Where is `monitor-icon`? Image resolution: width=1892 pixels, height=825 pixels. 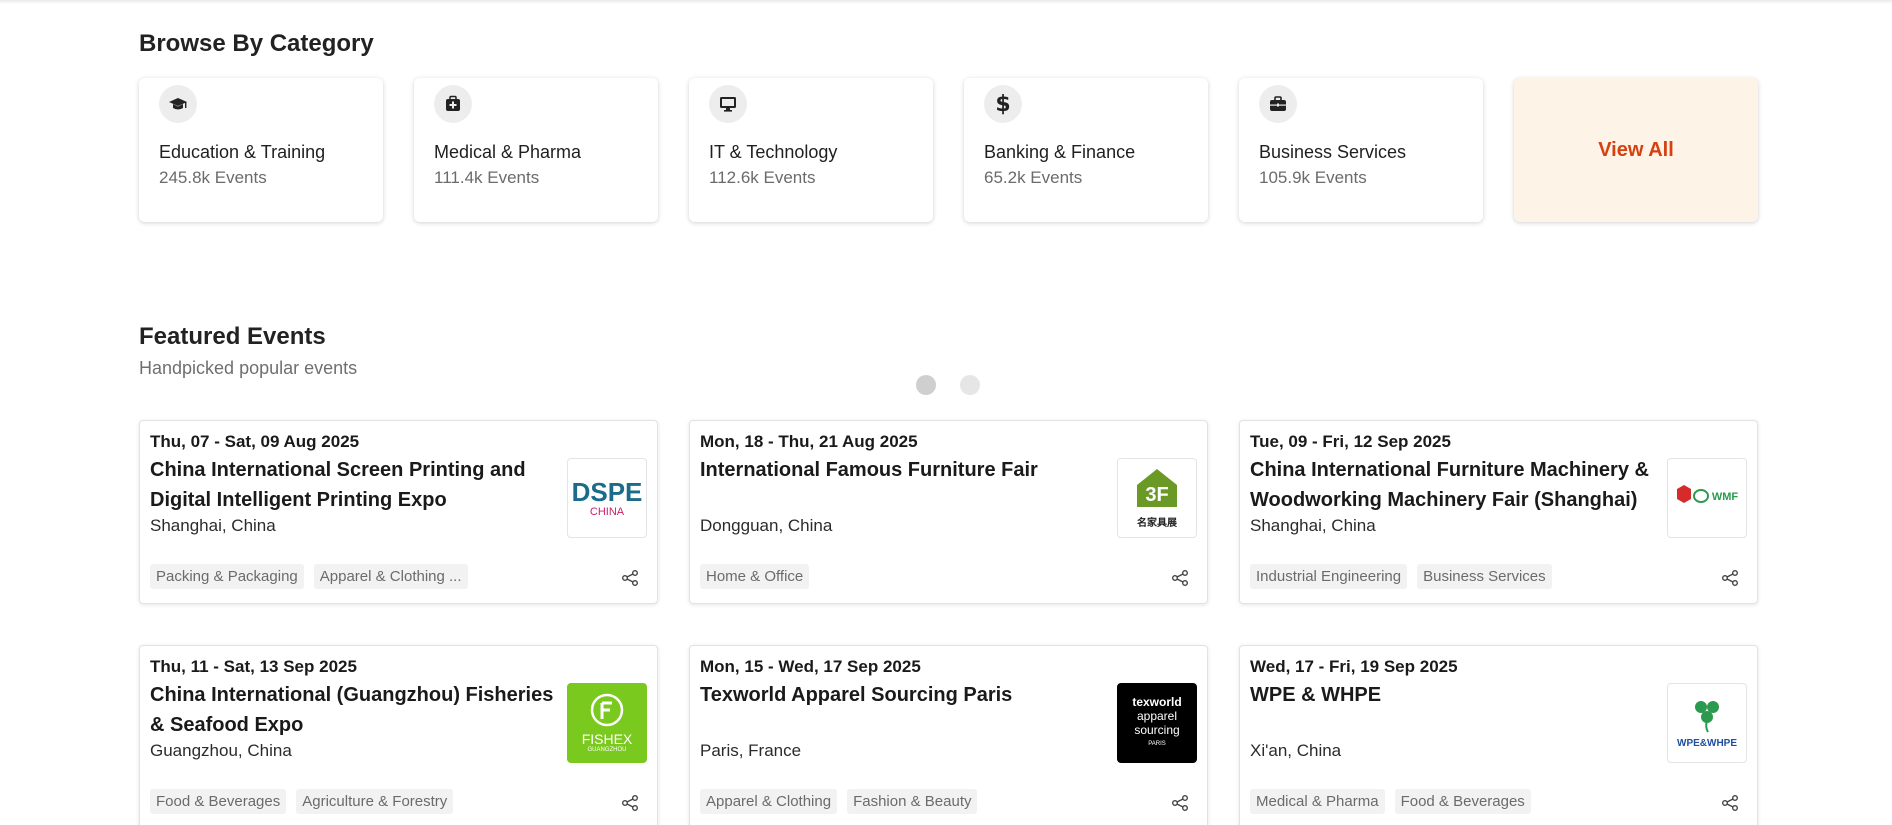
monitor-icon is located at coordinates (728, 104).